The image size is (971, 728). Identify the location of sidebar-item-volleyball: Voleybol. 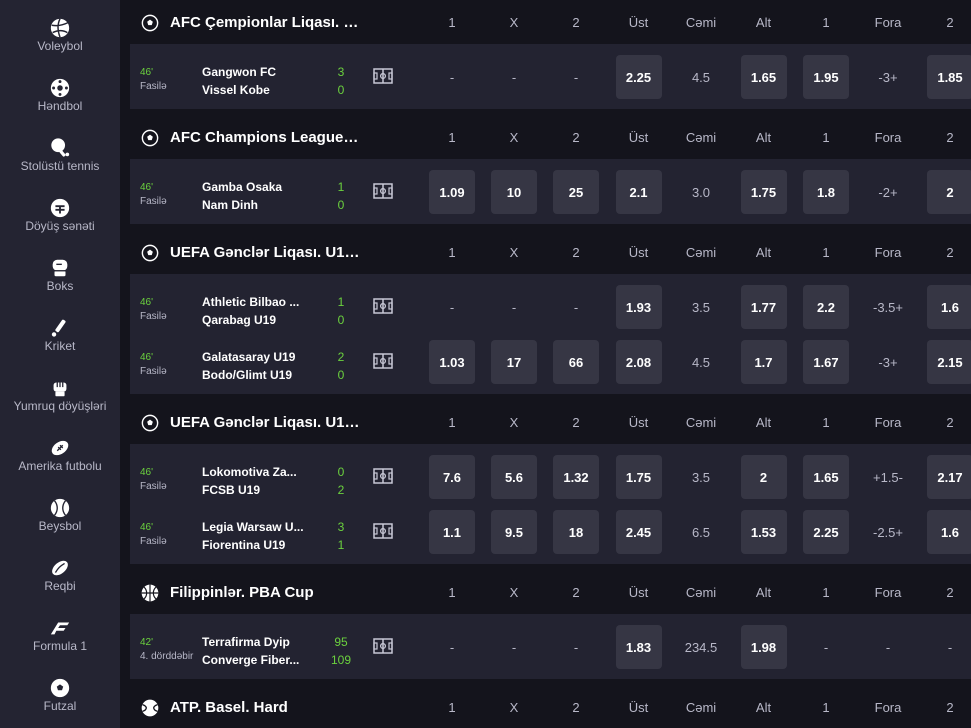
(60, 37).